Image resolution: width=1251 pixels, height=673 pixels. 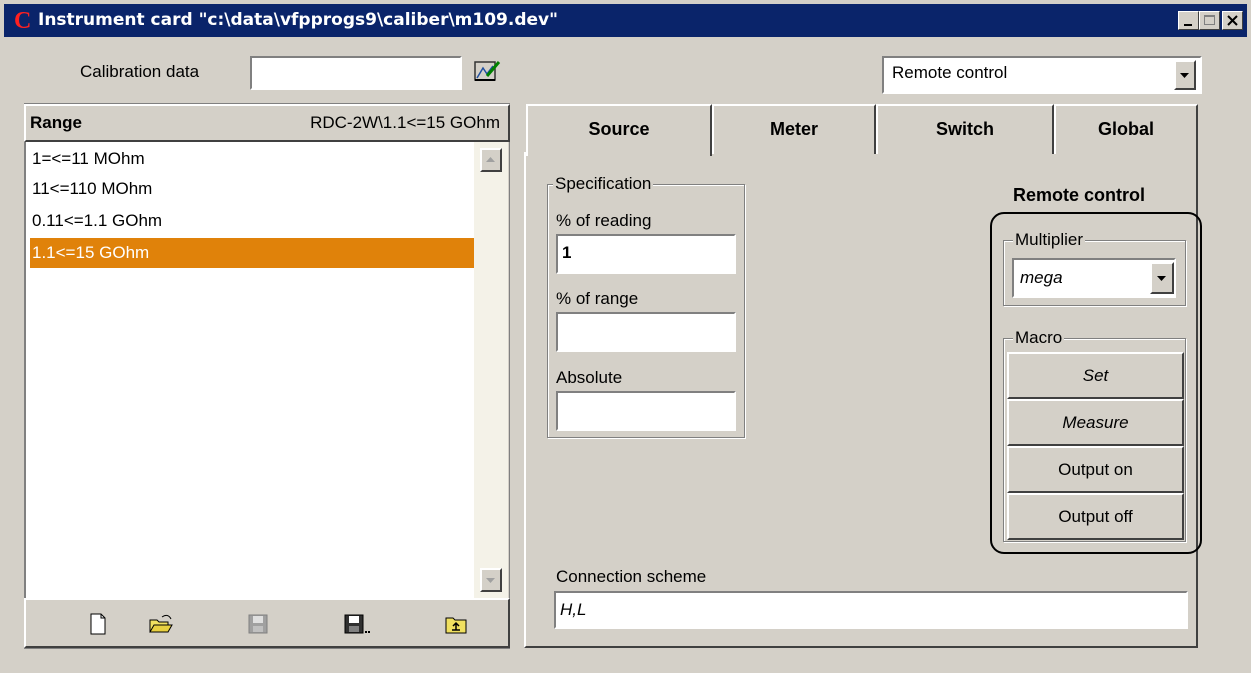 What do you see at coordinates (160, 624) in the screenshot?
I see `open-folder-icon` at bounding box center [160, 624].